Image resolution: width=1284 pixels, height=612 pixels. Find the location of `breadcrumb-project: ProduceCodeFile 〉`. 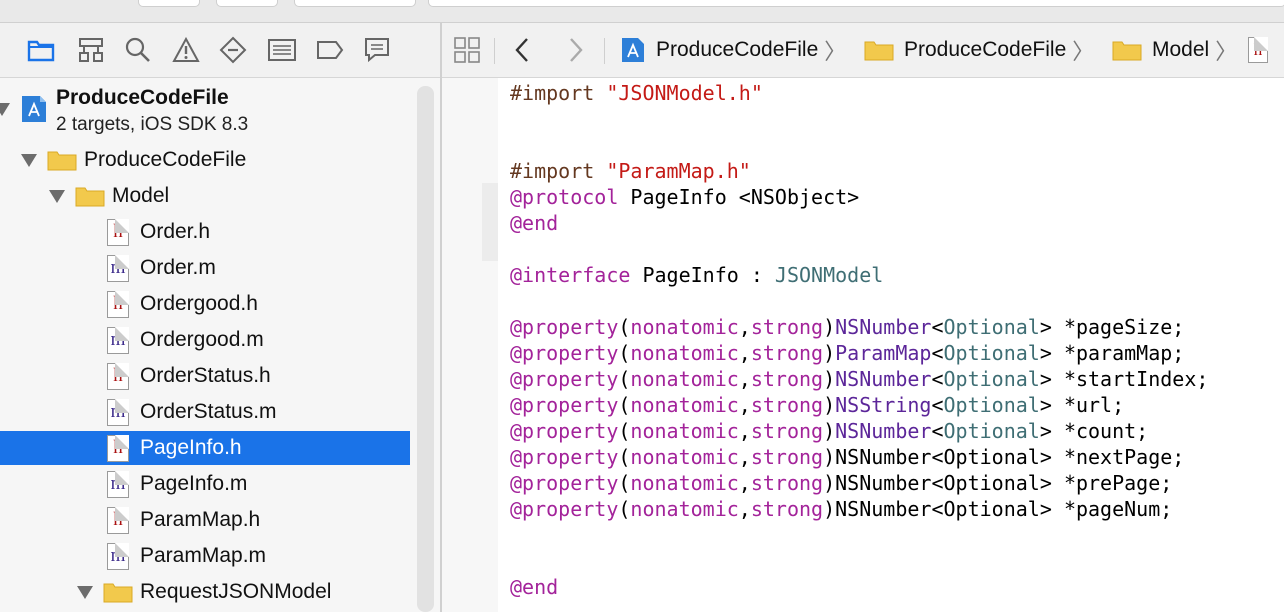

breadcrumb-project: ProduceCodeFile 〉 is located at coordinates (733, 50).